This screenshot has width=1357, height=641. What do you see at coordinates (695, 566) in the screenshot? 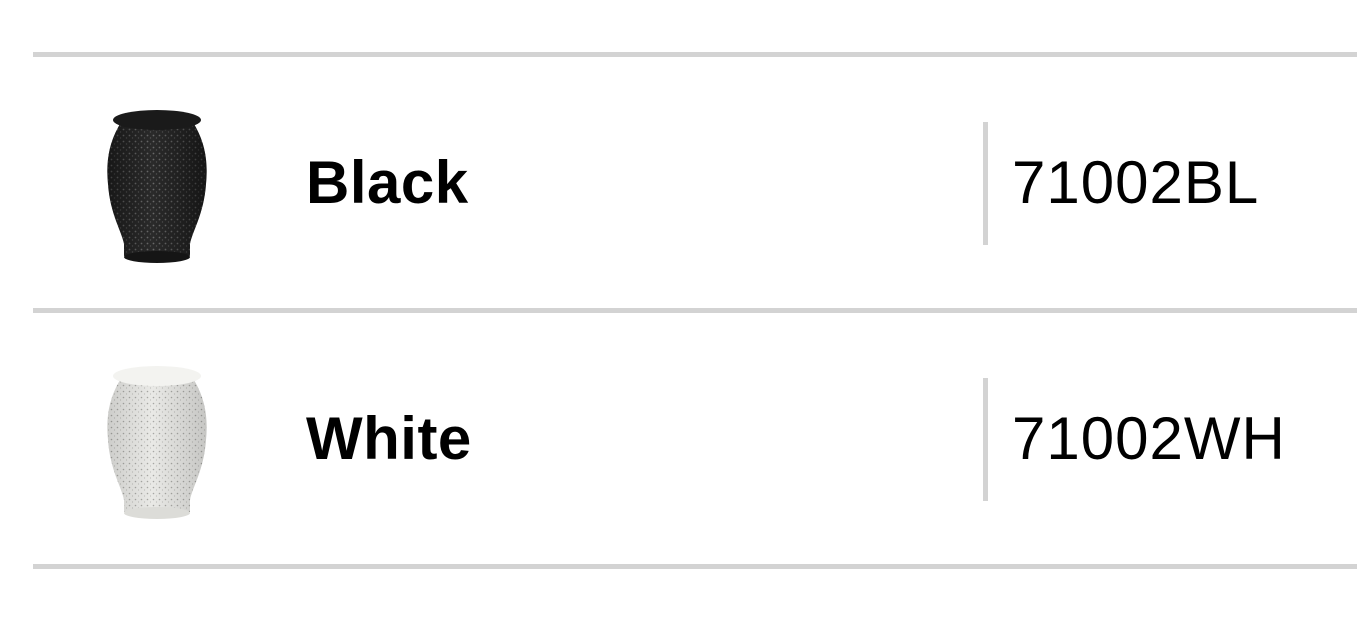
I see `row-divider-bottom` at bounding box center [695, 566].